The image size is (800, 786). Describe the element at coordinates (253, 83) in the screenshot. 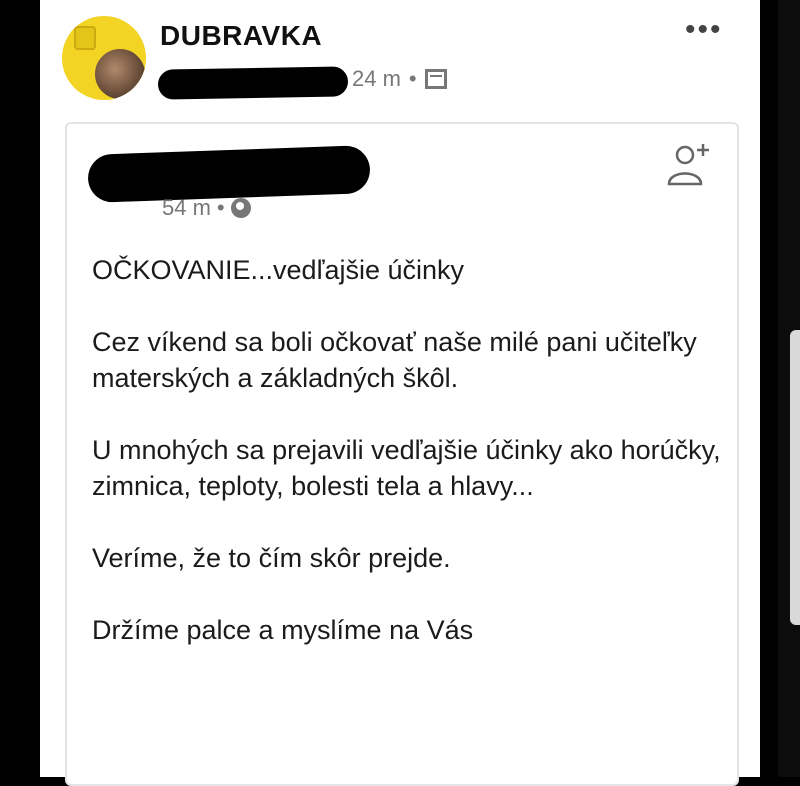

I see `redacted-name` at that location.